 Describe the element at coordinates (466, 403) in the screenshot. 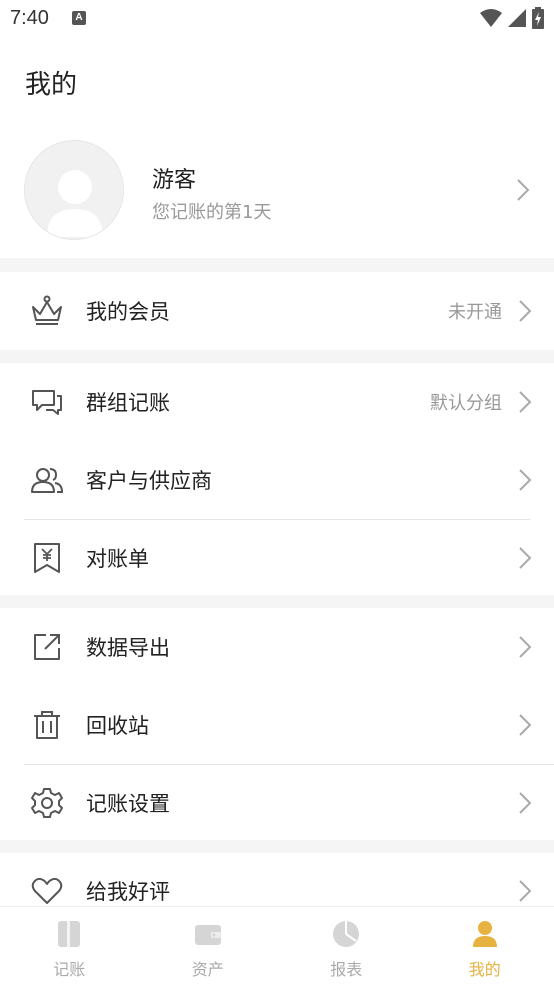

I see `menu-value: 默认分组` at that location.